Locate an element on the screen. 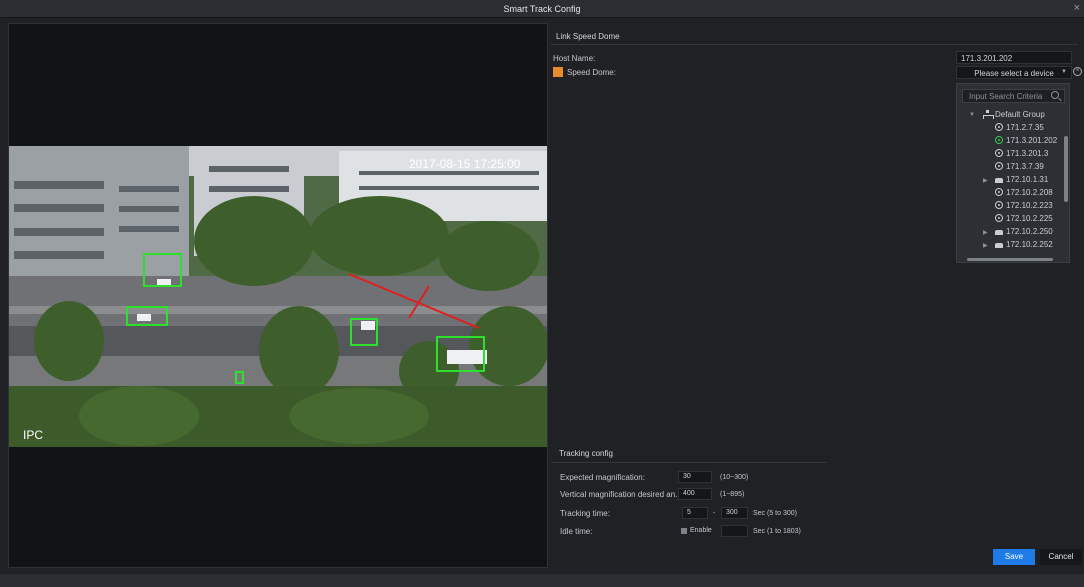  bottom-strip is located at coordinates (542, 580).